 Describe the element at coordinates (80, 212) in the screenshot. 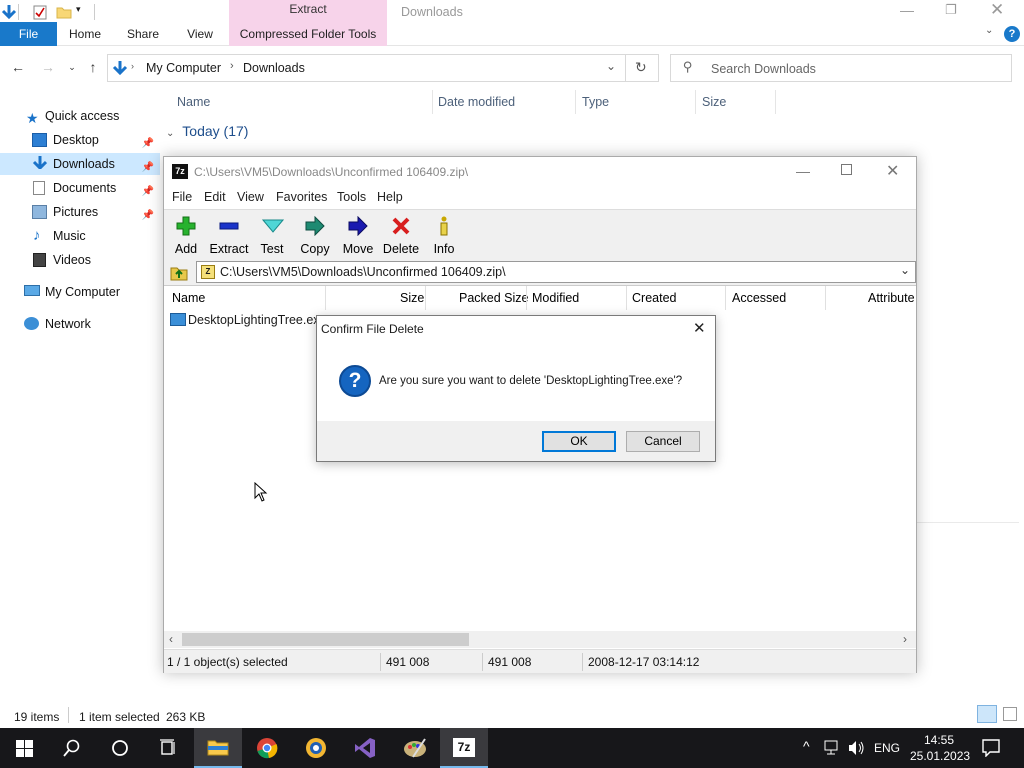

I see `nav-item-pictures: Pictures 📌` at that location.